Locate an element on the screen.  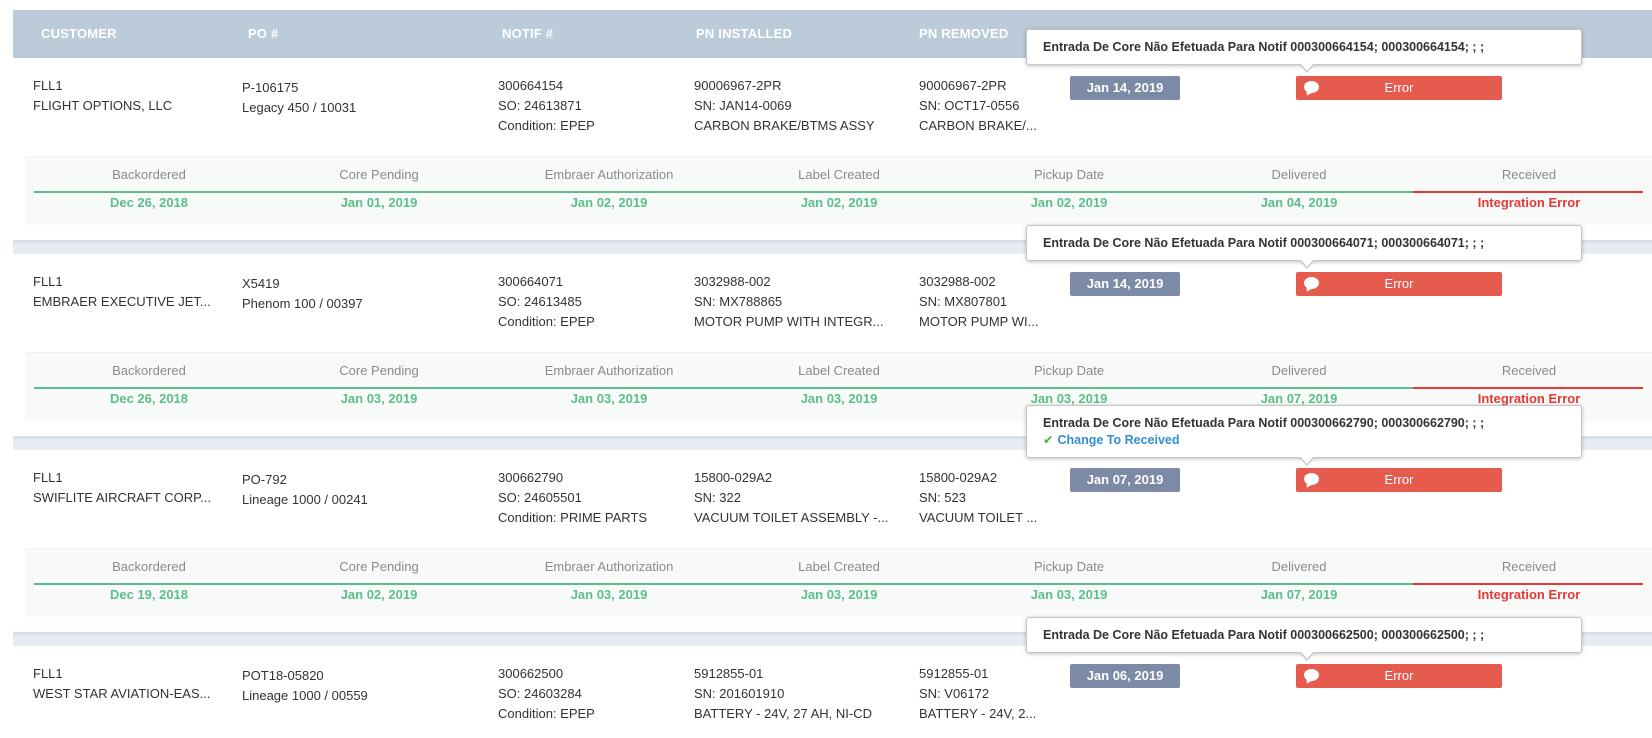
notif-cell: 300664071 SO: 24613485 Condition: EPEP is located at coordinates (590, 302).